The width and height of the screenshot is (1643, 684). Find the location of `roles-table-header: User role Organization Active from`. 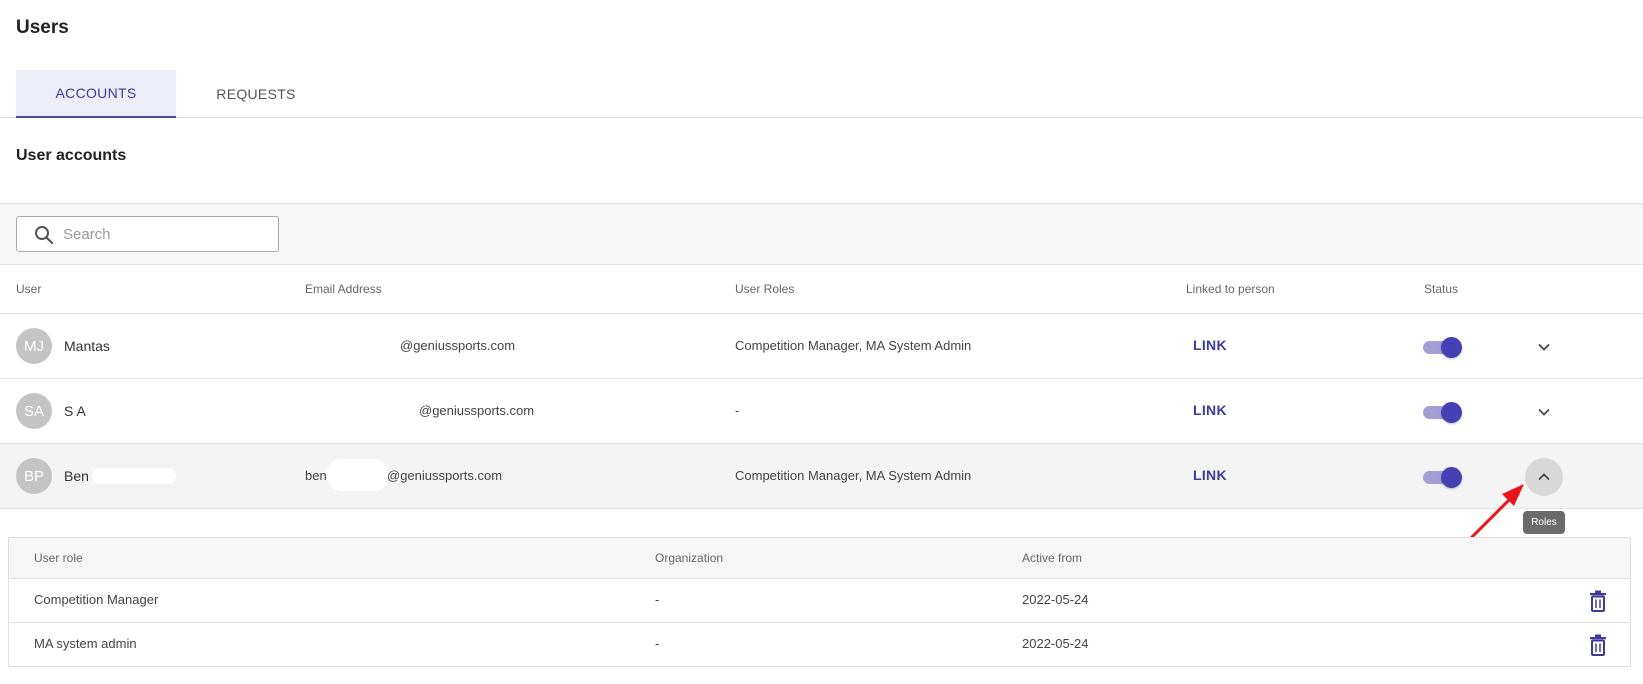

roles-table-header: User role Organization Active from is located at coordinates (819, 558).